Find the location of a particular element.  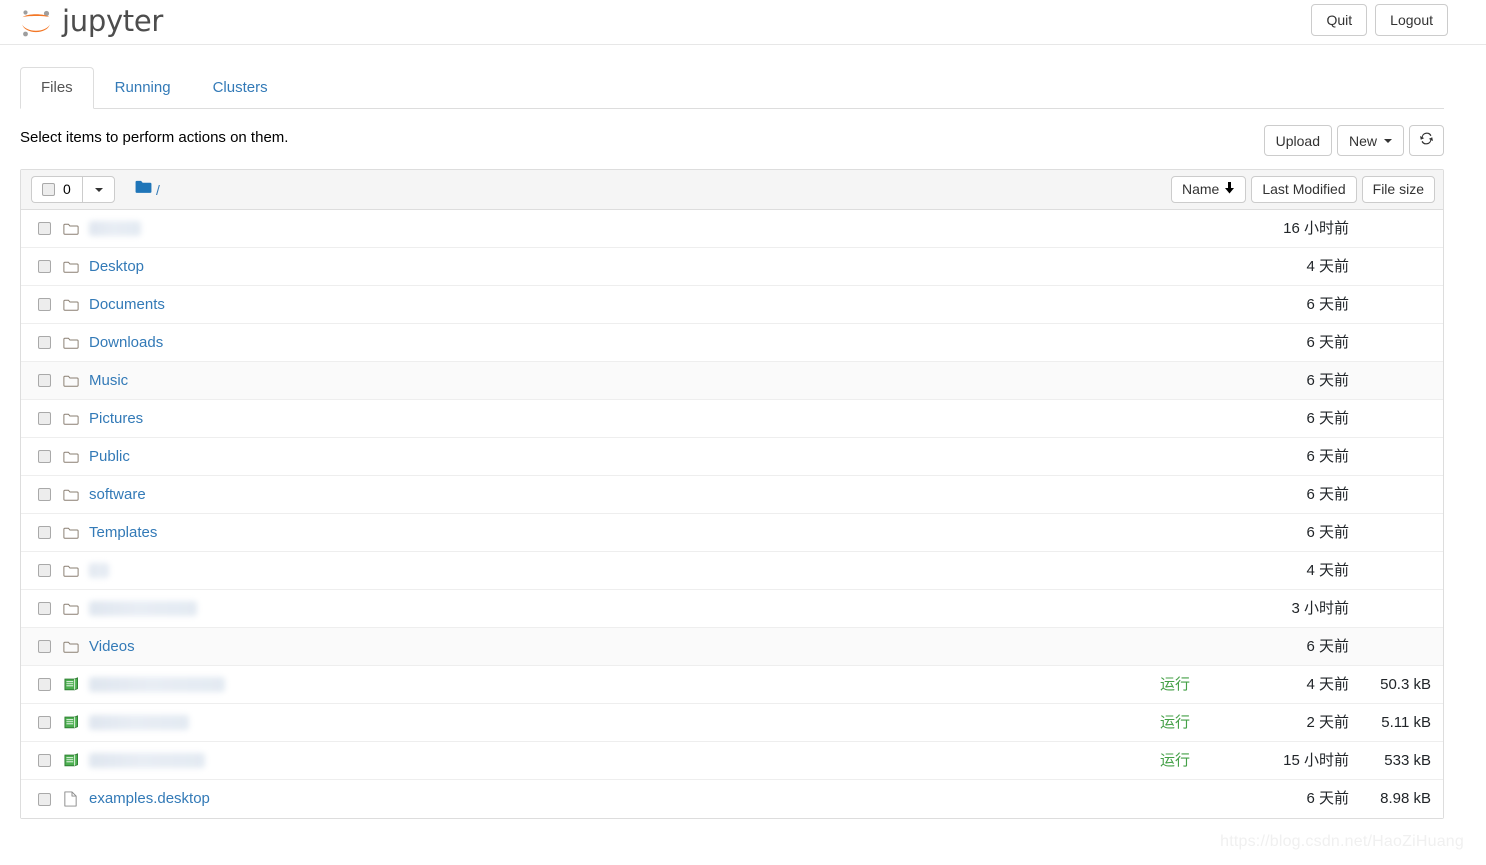

tab-running: Running is located at coordinates (143, 88).